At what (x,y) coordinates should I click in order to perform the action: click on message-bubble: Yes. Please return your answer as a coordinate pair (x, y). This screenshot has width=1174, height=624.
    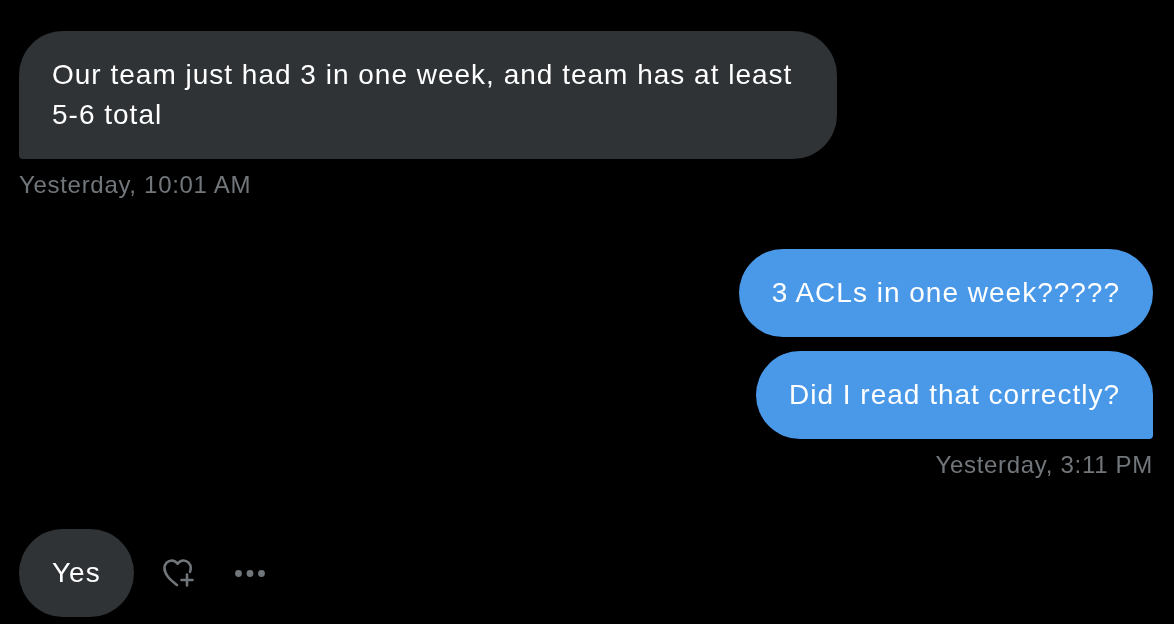
    Looking at the image, I should click on (76, 573).